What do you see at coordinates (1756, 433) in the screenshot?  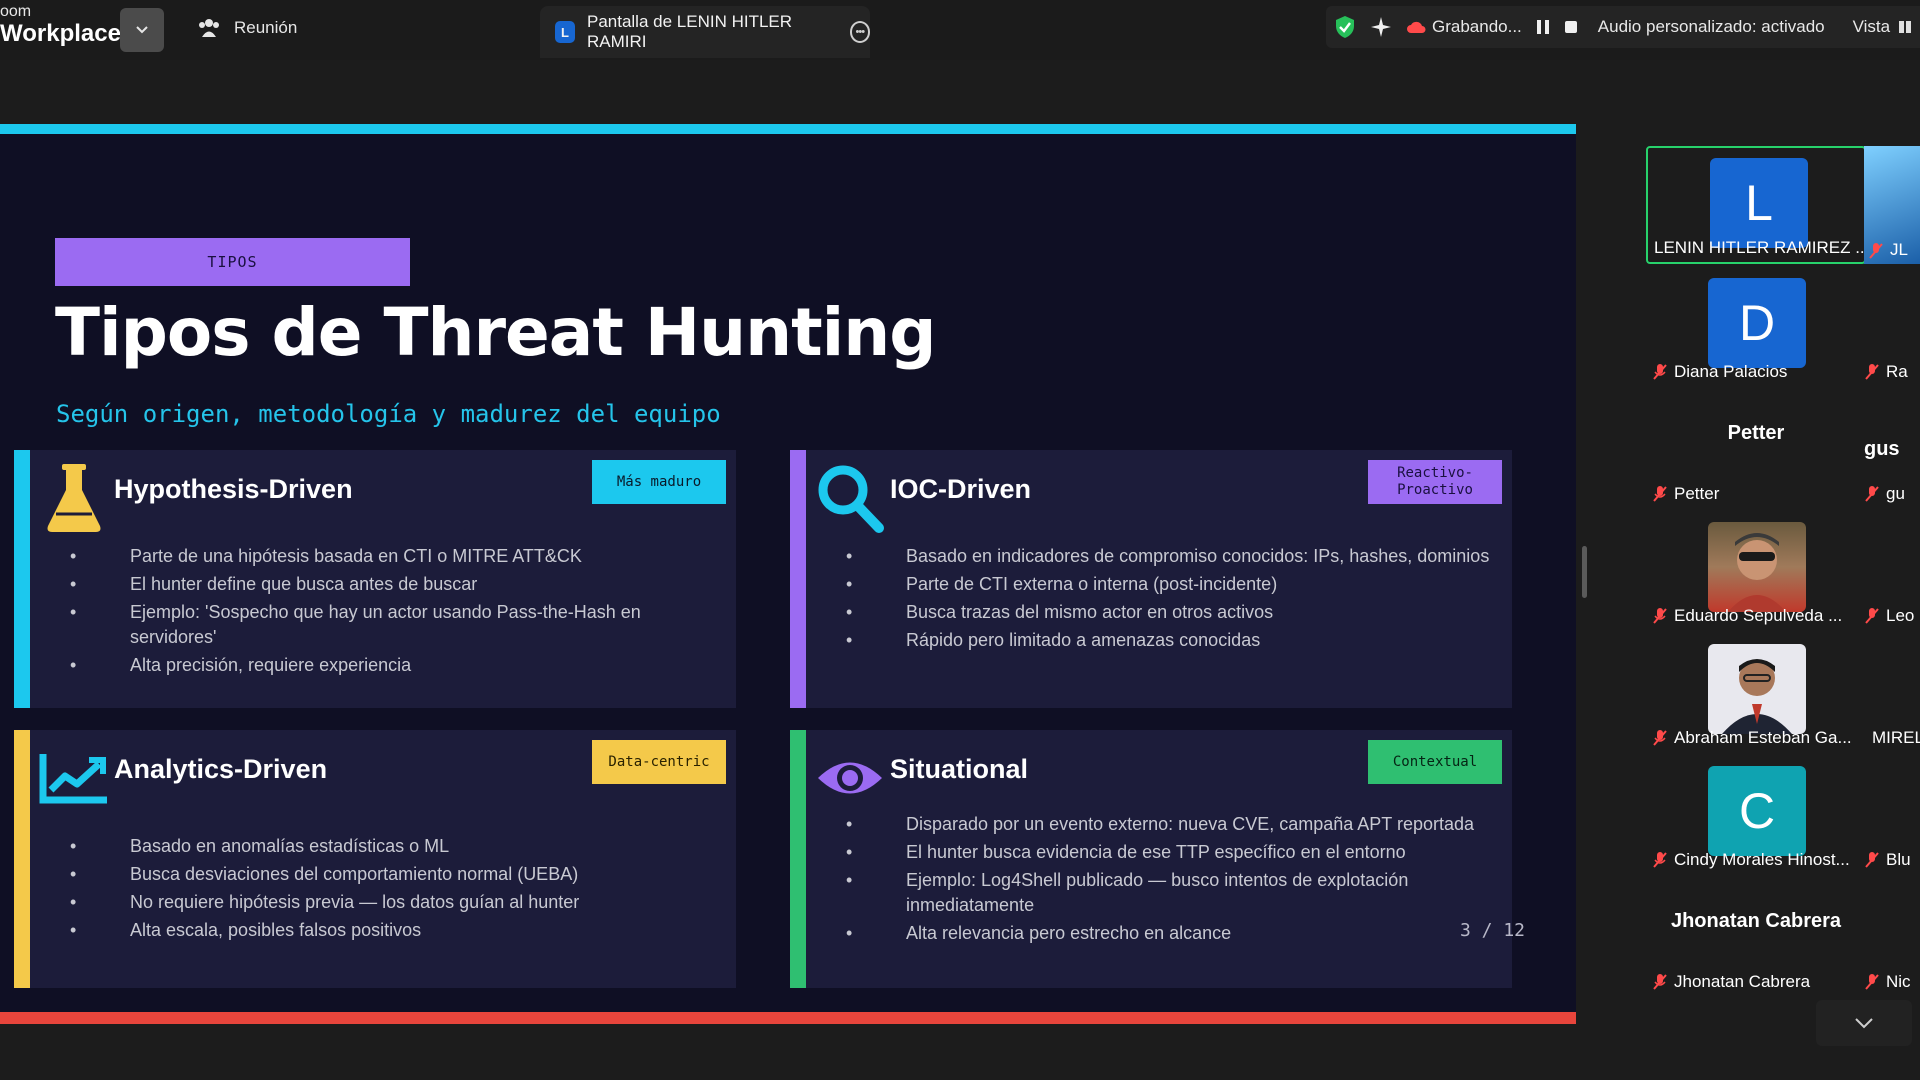 I see `participant-display-name: Petter` at bounding box center [1756, 433].